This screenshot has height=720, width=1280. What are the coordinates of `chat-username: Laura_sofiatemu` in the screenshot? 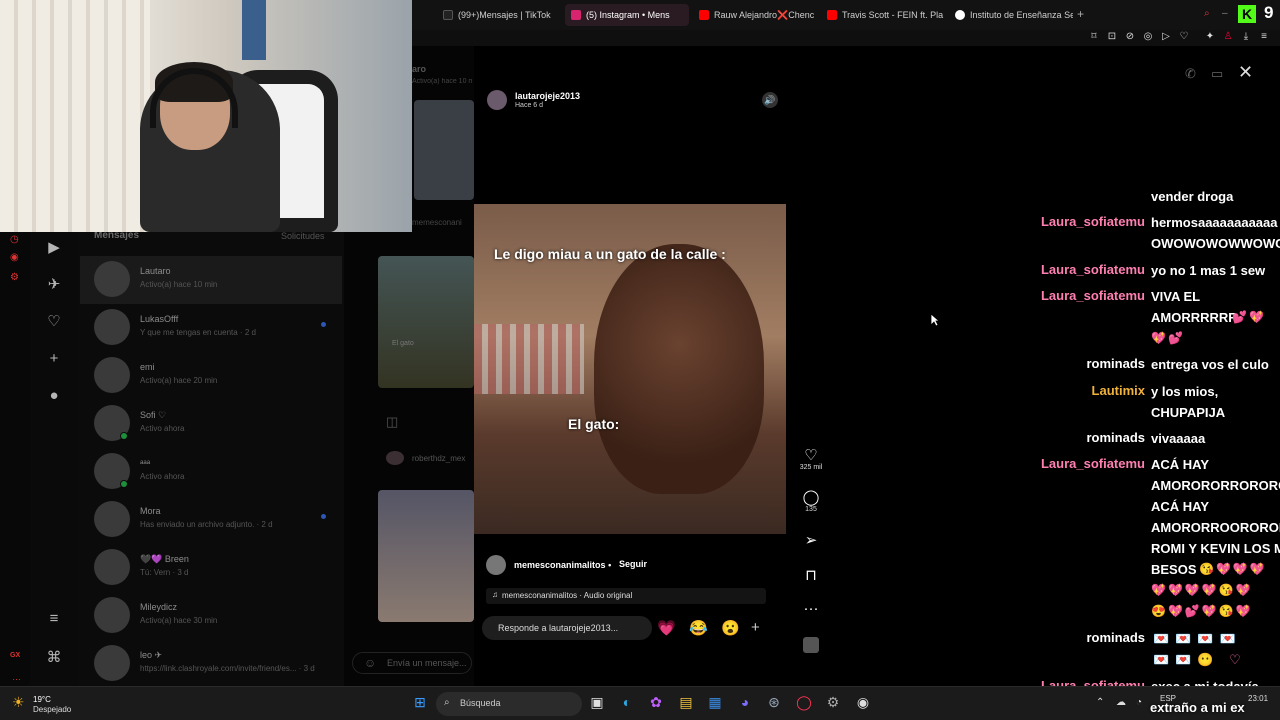 It's located at (1092, 269).